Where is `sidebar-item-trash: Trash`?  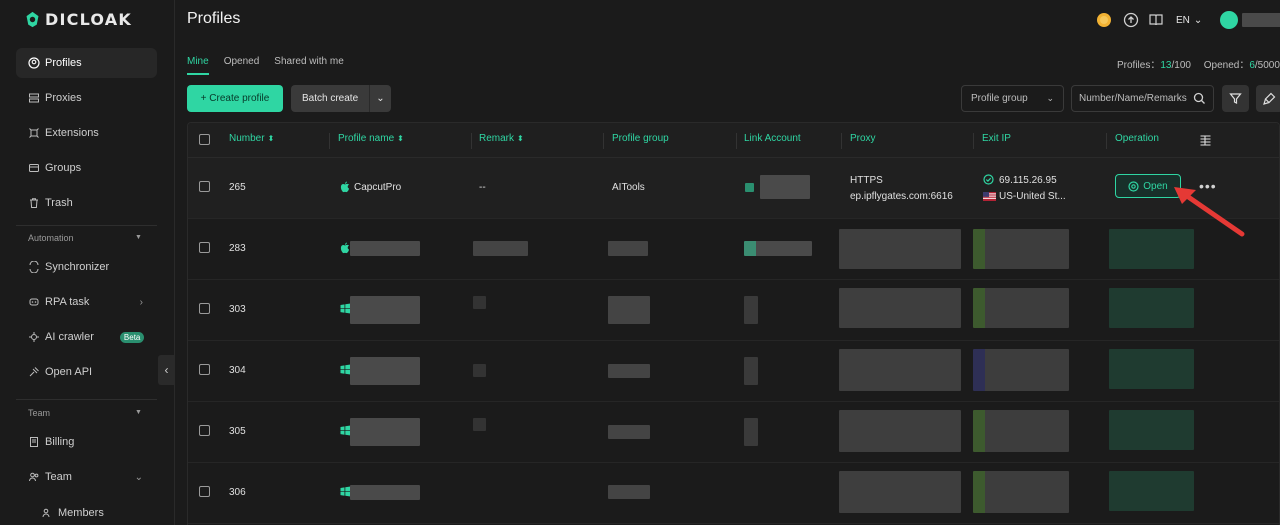 sidebar-item-trash: Trash is located at coordinates (86, 203).